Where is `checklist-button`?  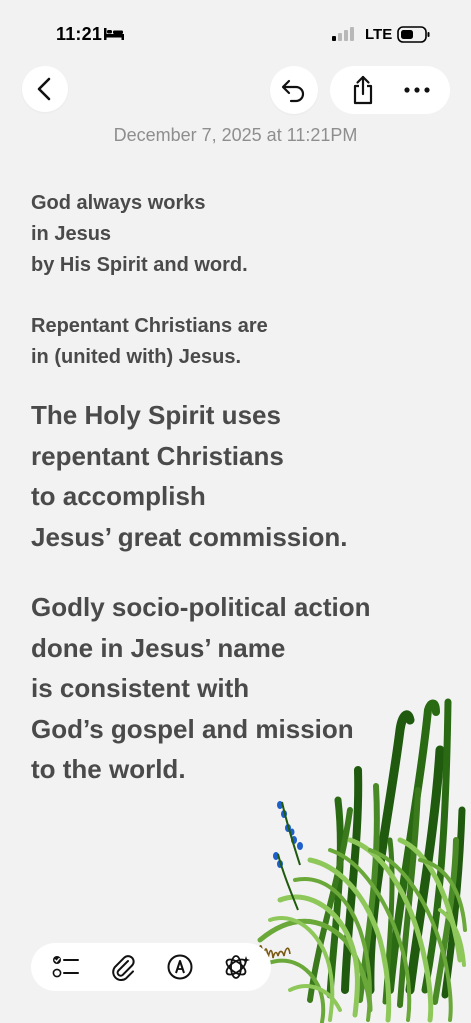 checklist-button is located at coordinates (66, 967).